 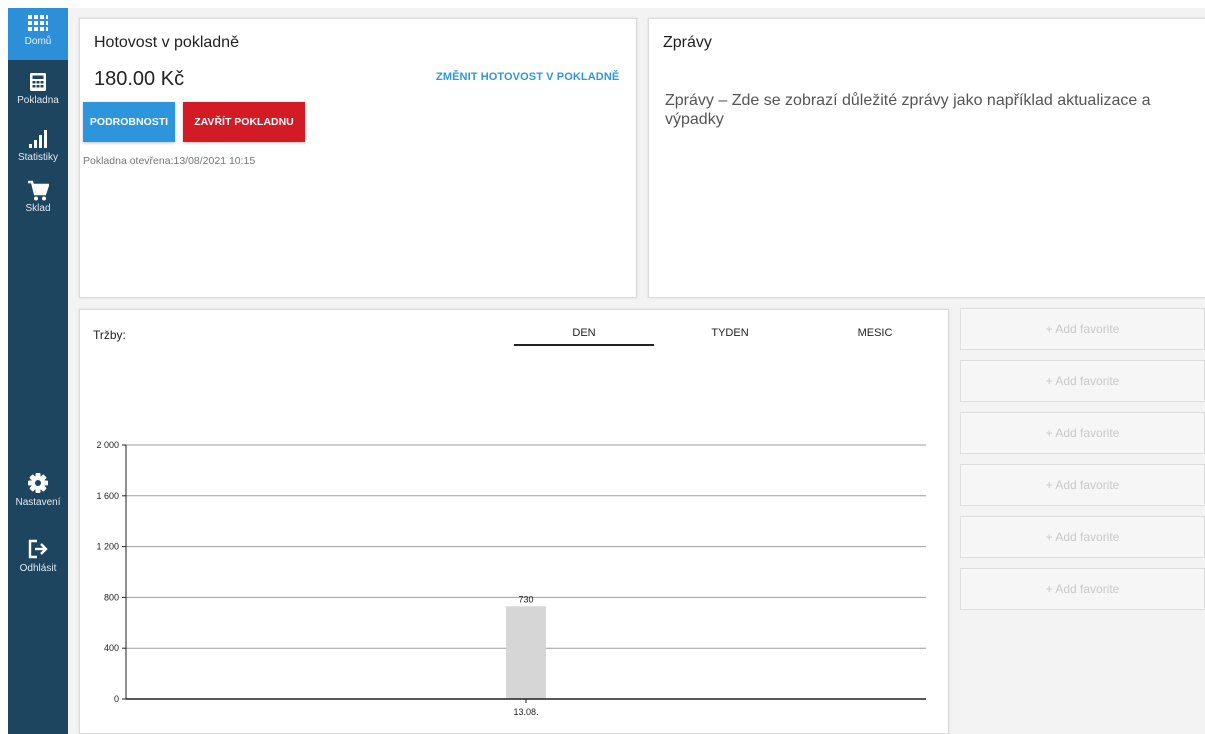 I want to click on grid-icon, so click(x=38, y=25).